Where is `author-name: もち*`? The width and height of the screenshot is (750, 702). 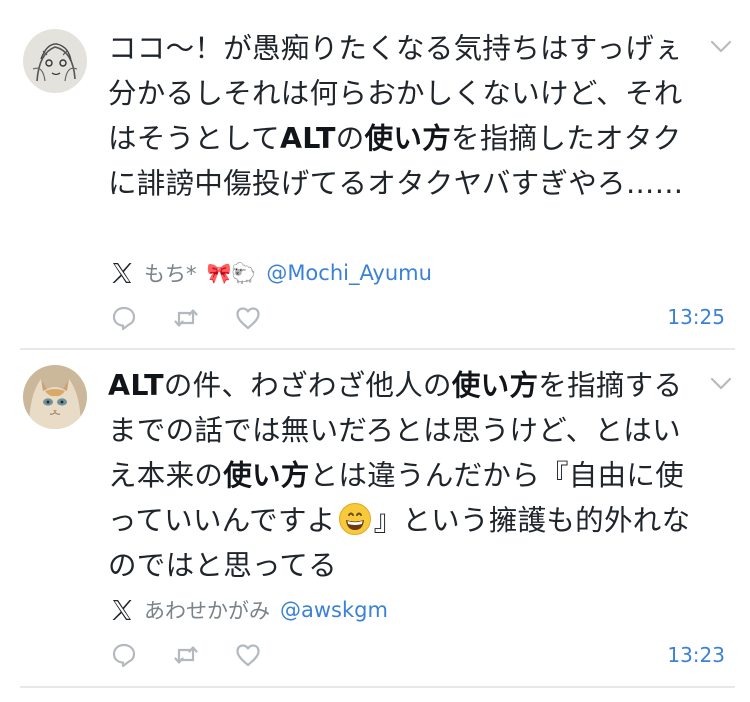 author-name: もち* is located at coordinates (170, 273).